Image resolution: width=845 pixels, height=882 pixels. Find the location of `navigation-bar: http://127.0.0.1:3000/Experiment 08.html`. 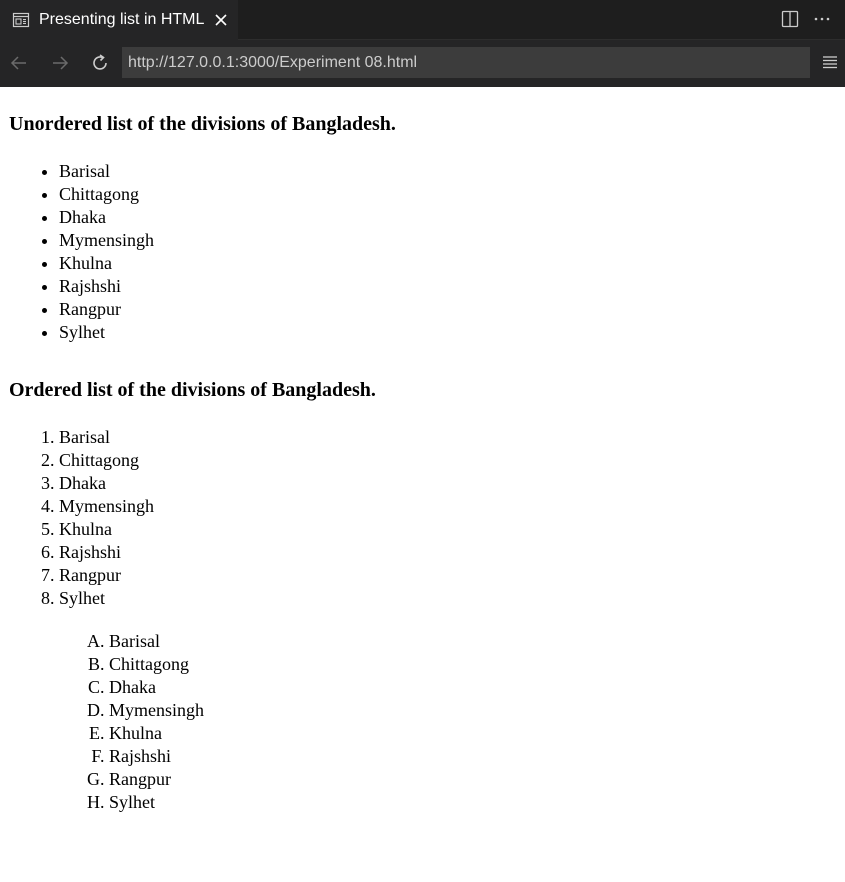

navigation-bar: http://127.0.0.1:3000/Experiment 08.html is located at coordinates (422, 63).